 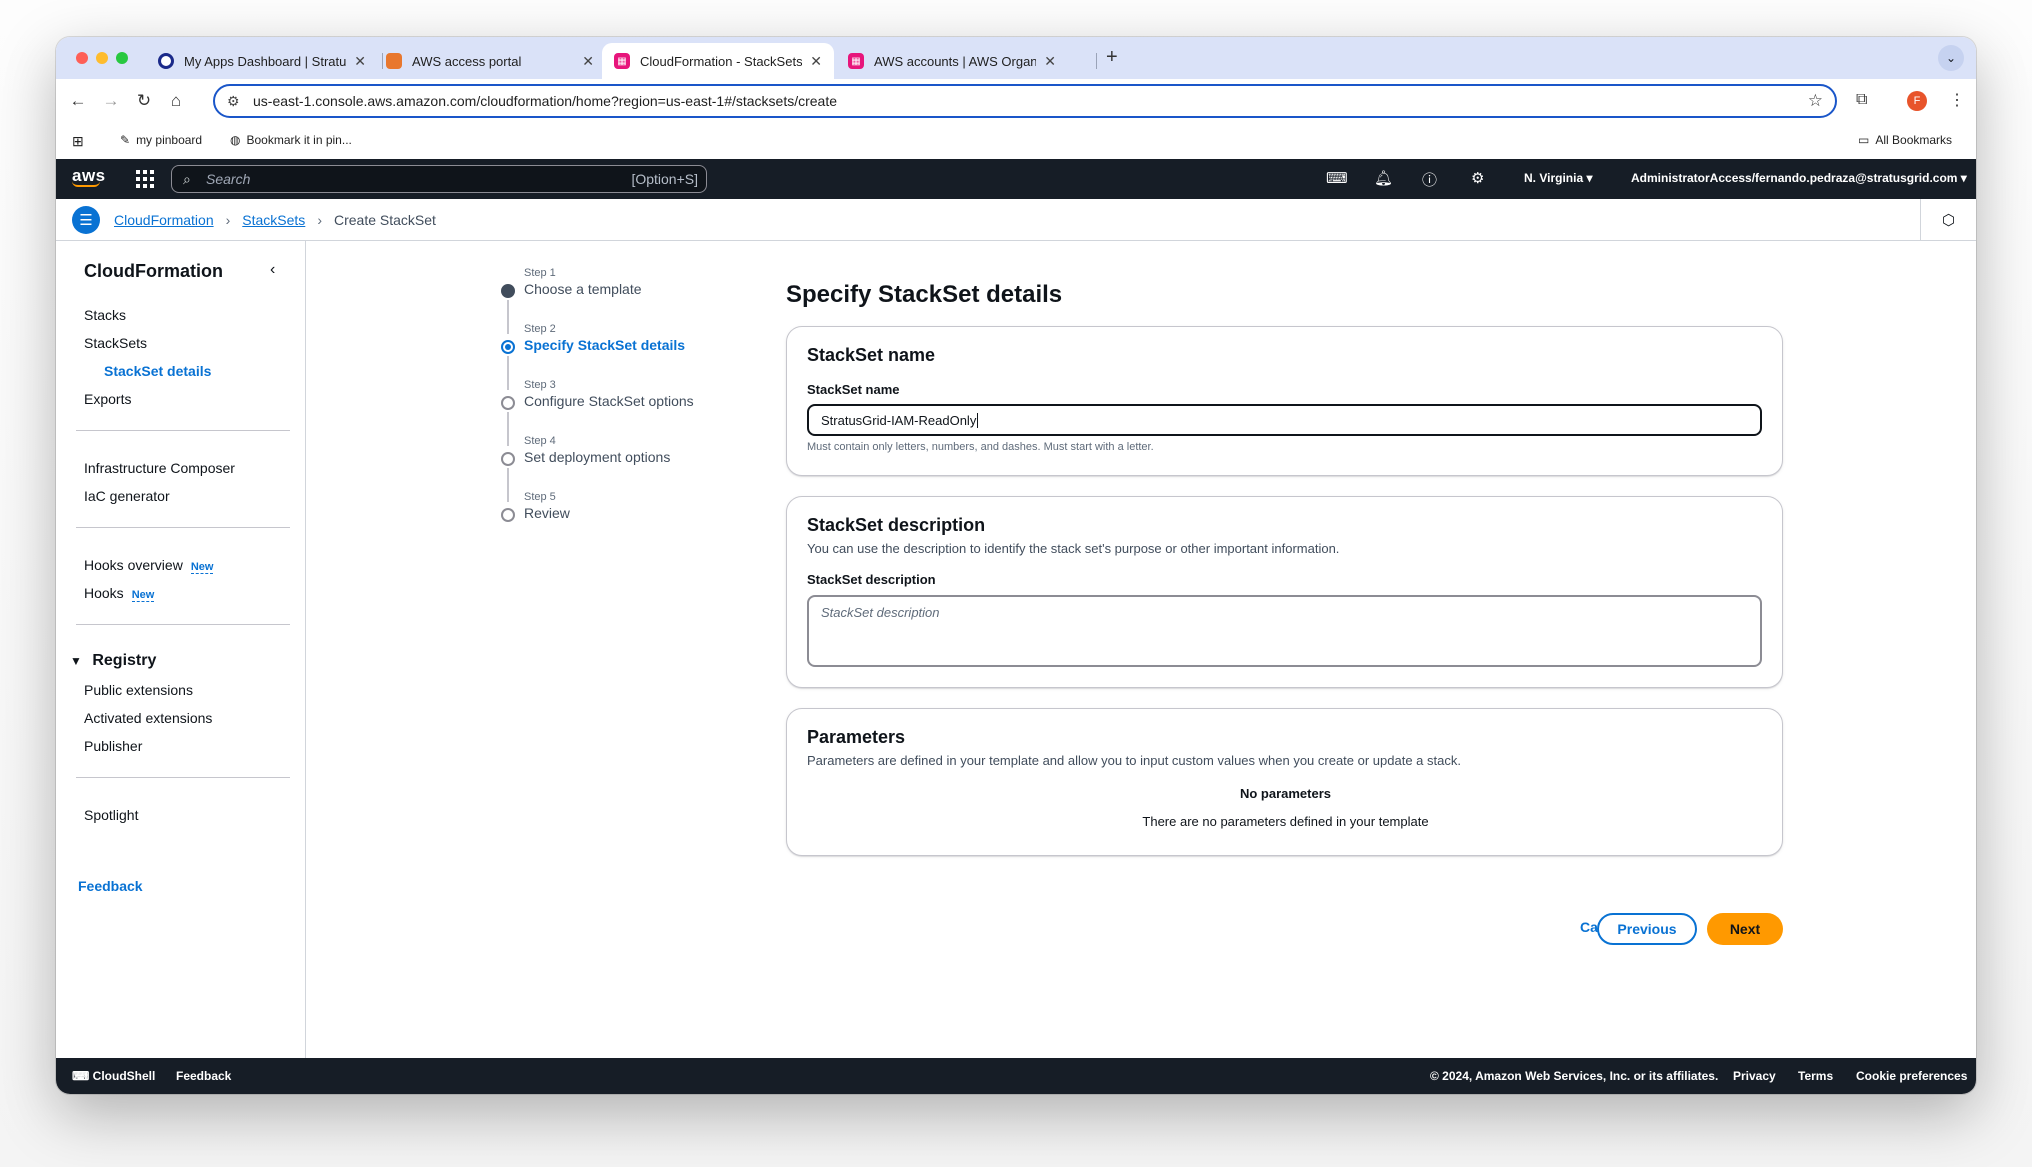 What do you see at coordinates (111, 101) in the screenshot?
I see `forward-arrow-icon: →` at bounding box center [111, 101].